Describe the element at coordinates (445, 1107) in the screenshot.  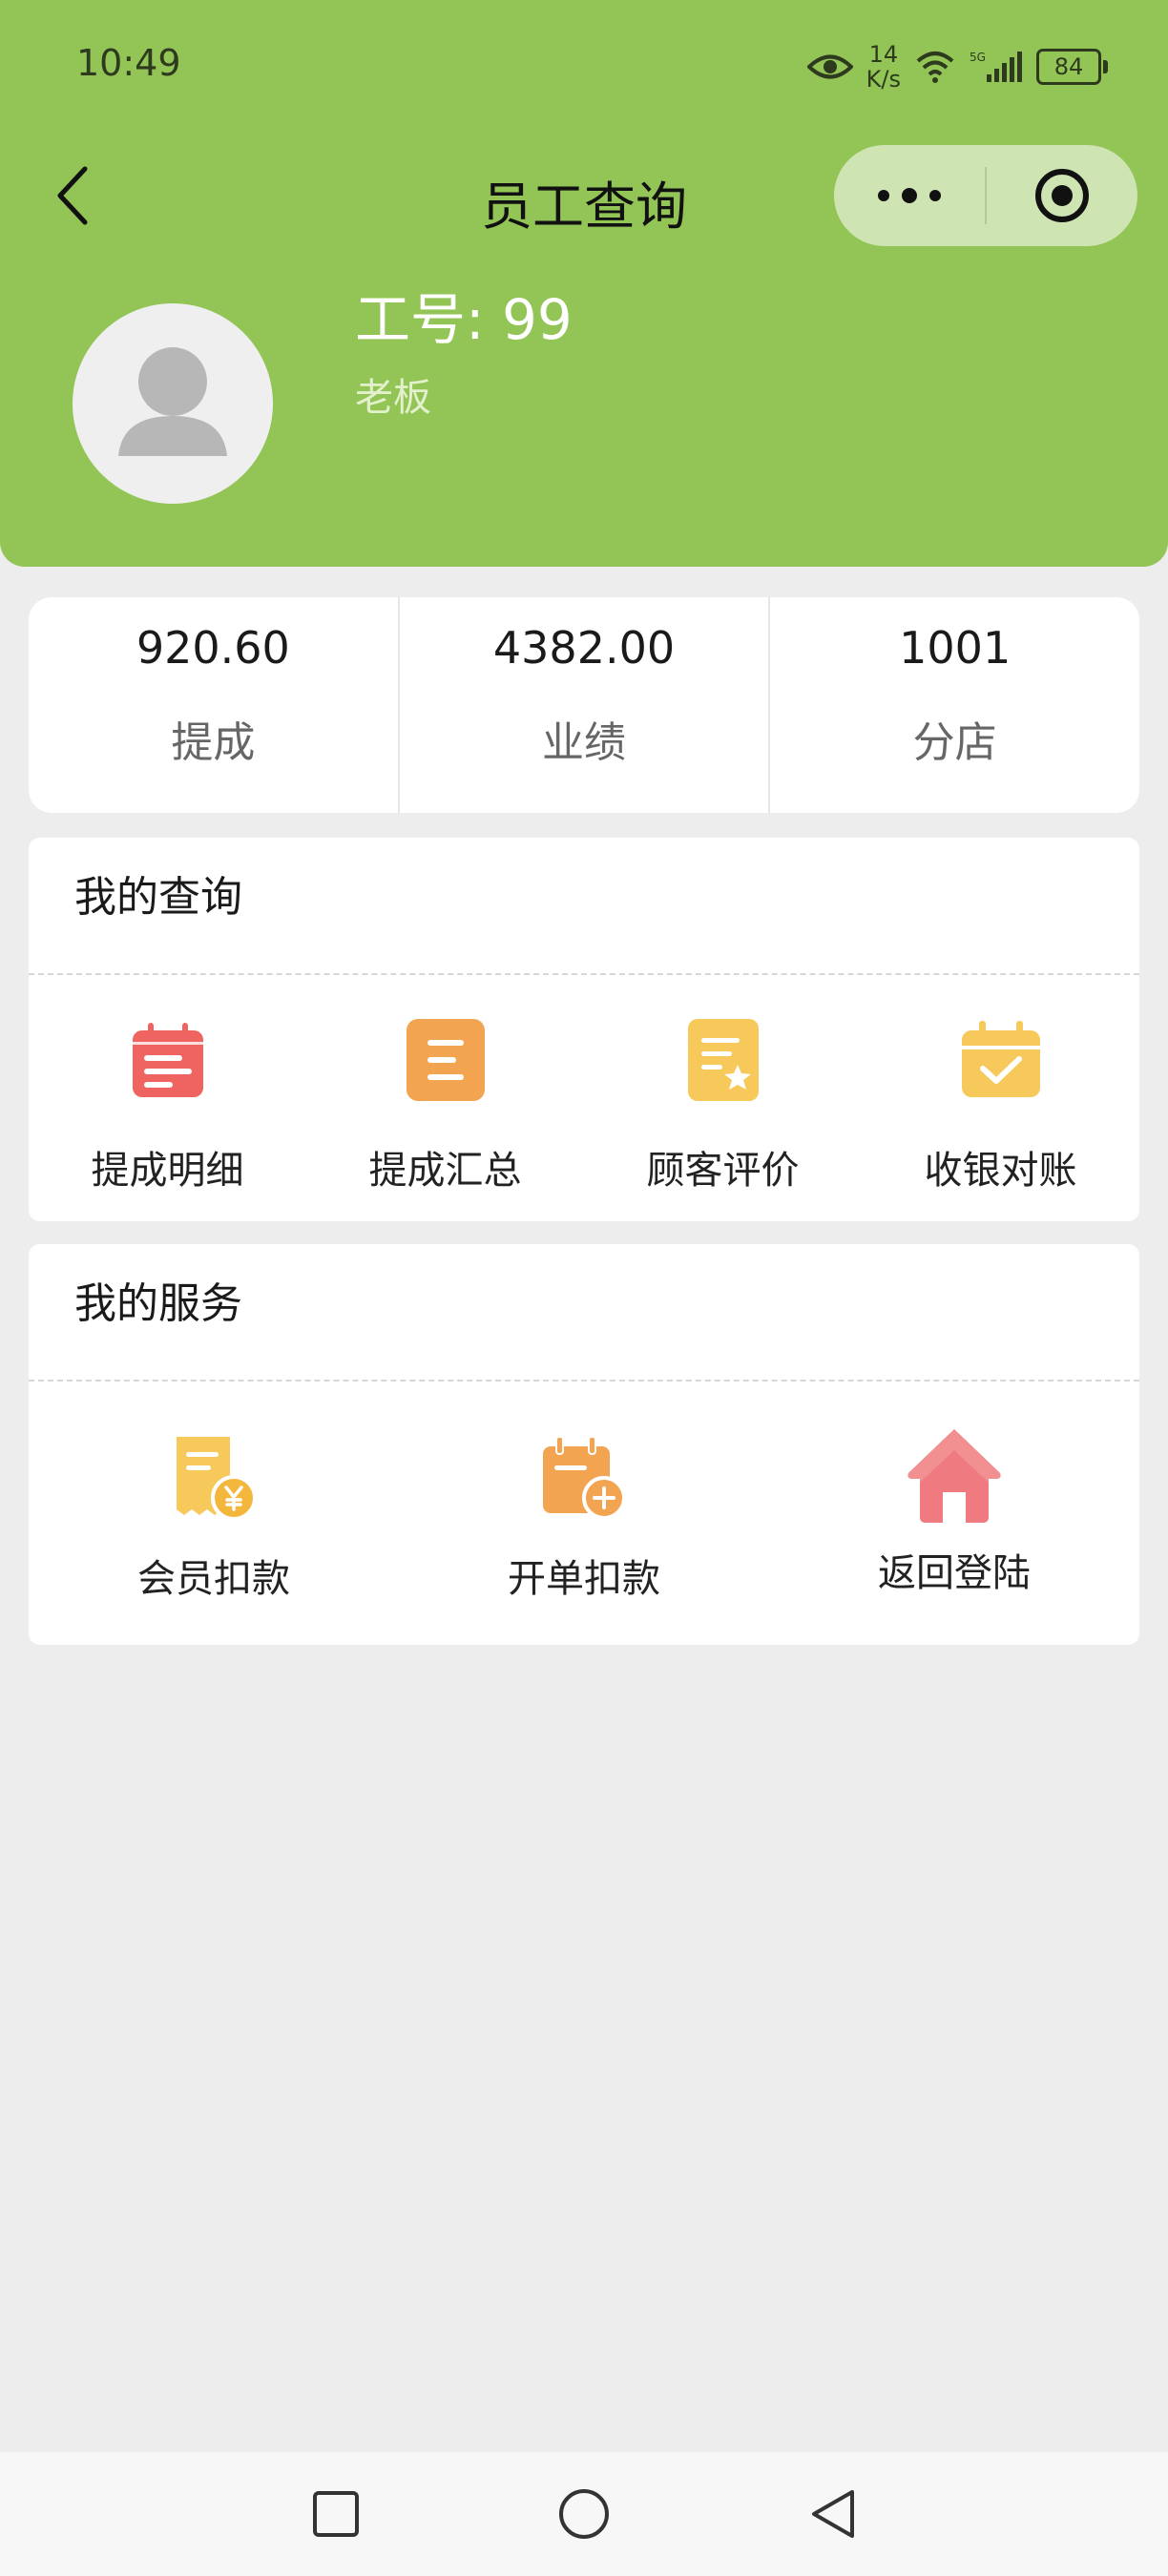
I see `query-commission-summary: 提成汇总` at that location.